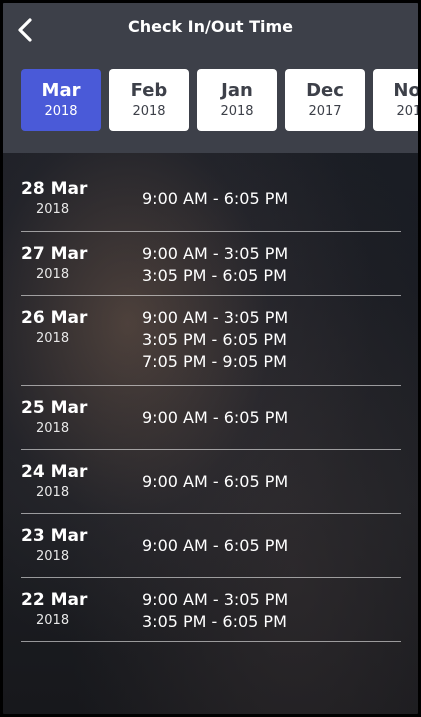 The height and width of the screenshot is (717, 421). I want to click on list-item: 23 Mar 2018 9:00 AM - 6:05 PM, so click(211, 546).